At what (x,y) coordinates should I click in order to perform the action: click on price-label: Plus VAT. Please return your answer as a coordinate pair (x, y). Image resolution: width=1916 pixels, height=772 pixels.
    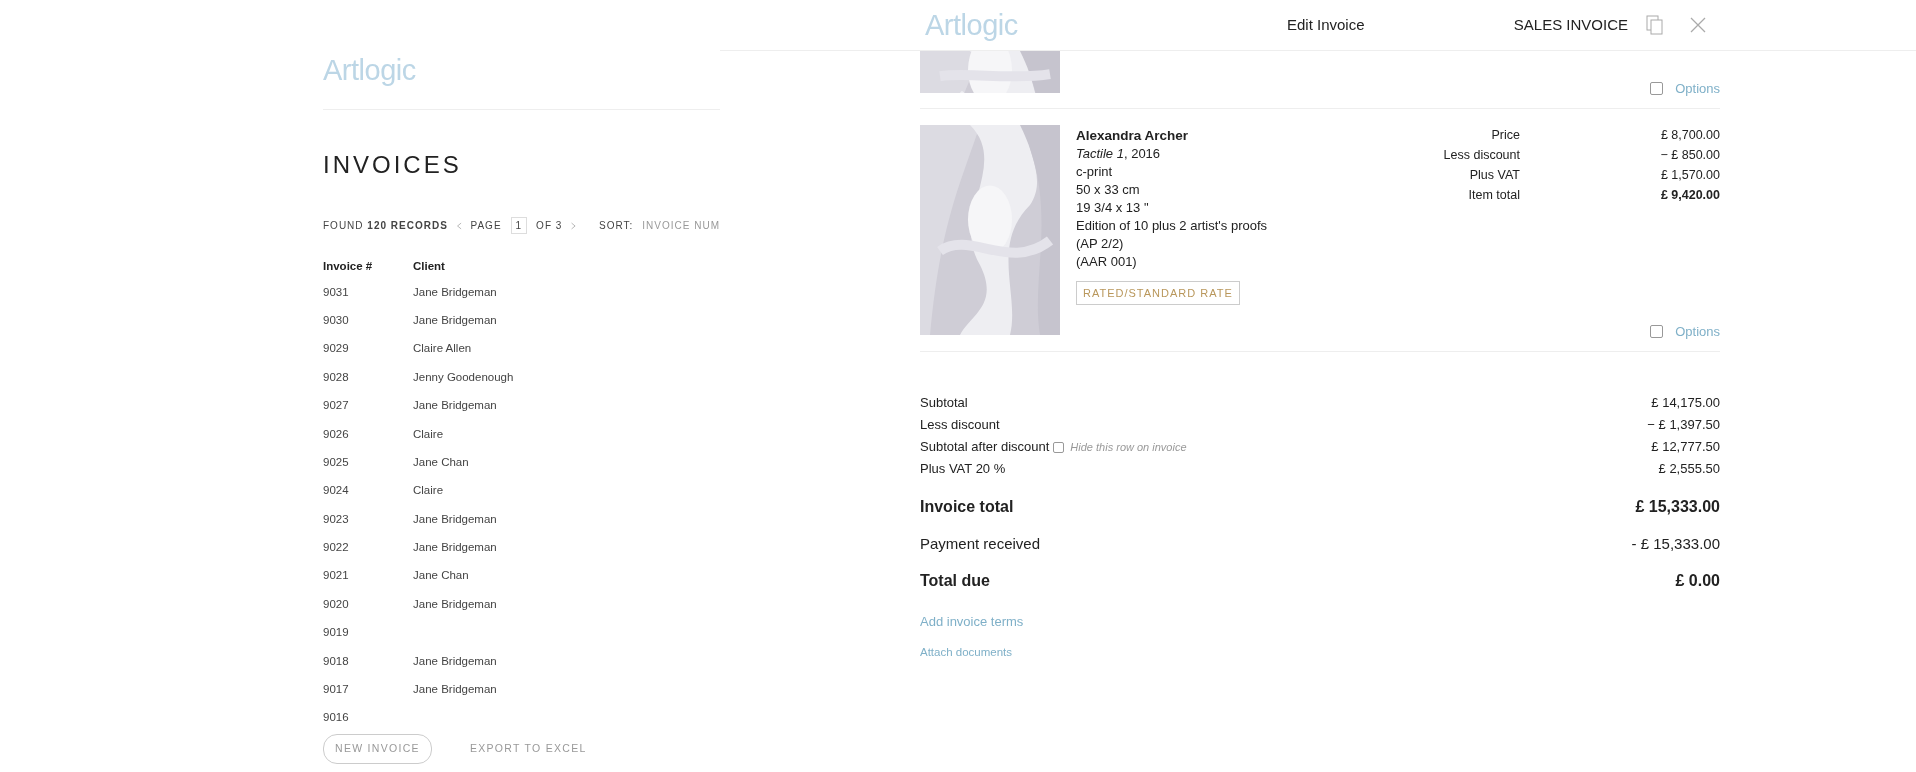
    Looking at the image, I should click on (1494, 175).